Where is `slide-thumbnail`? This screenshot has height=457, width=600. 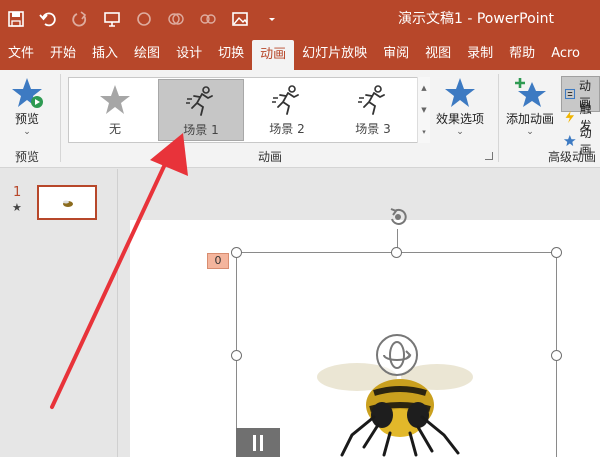
slide-thumbnail is located at coordinates (67, 202).